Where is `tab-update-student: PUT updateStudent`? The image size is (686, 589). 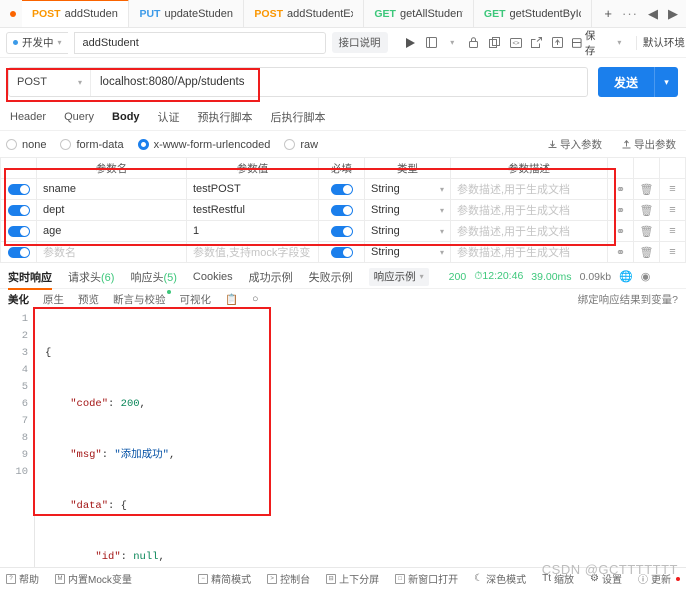 tab-update-student: PUT updateStudent is located at coordinates (187, 13).